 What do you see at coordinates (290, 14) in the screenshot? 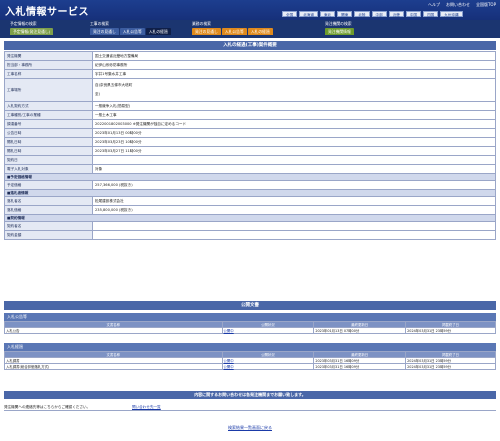
I see `region-tab: 全国` at bounding box center [290, 14].